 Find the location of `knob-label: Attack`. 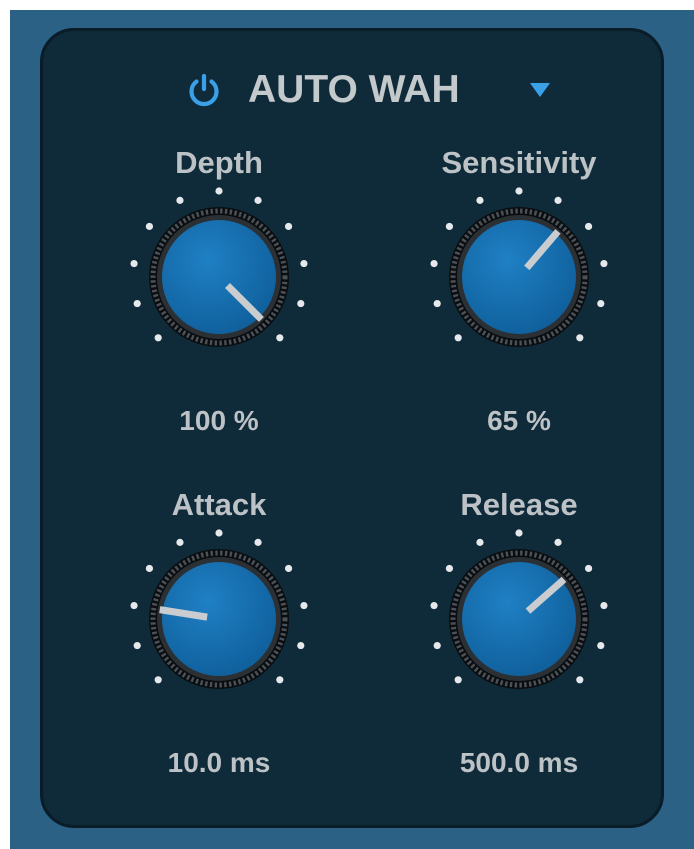

knob-label: Attack is located at coordinates (219, 504).